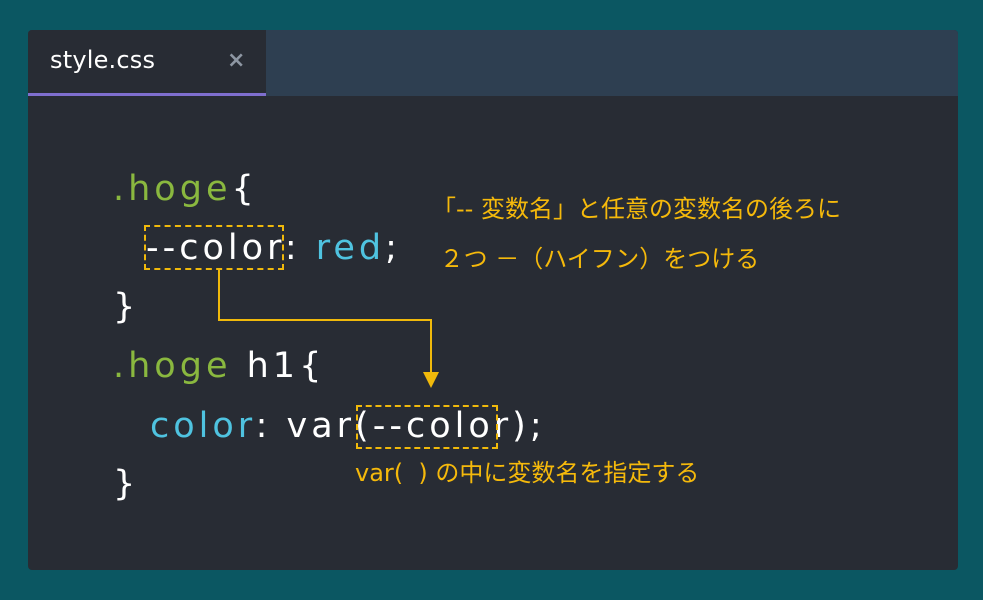  I want to click on connector-arrow, so click(328, 329).